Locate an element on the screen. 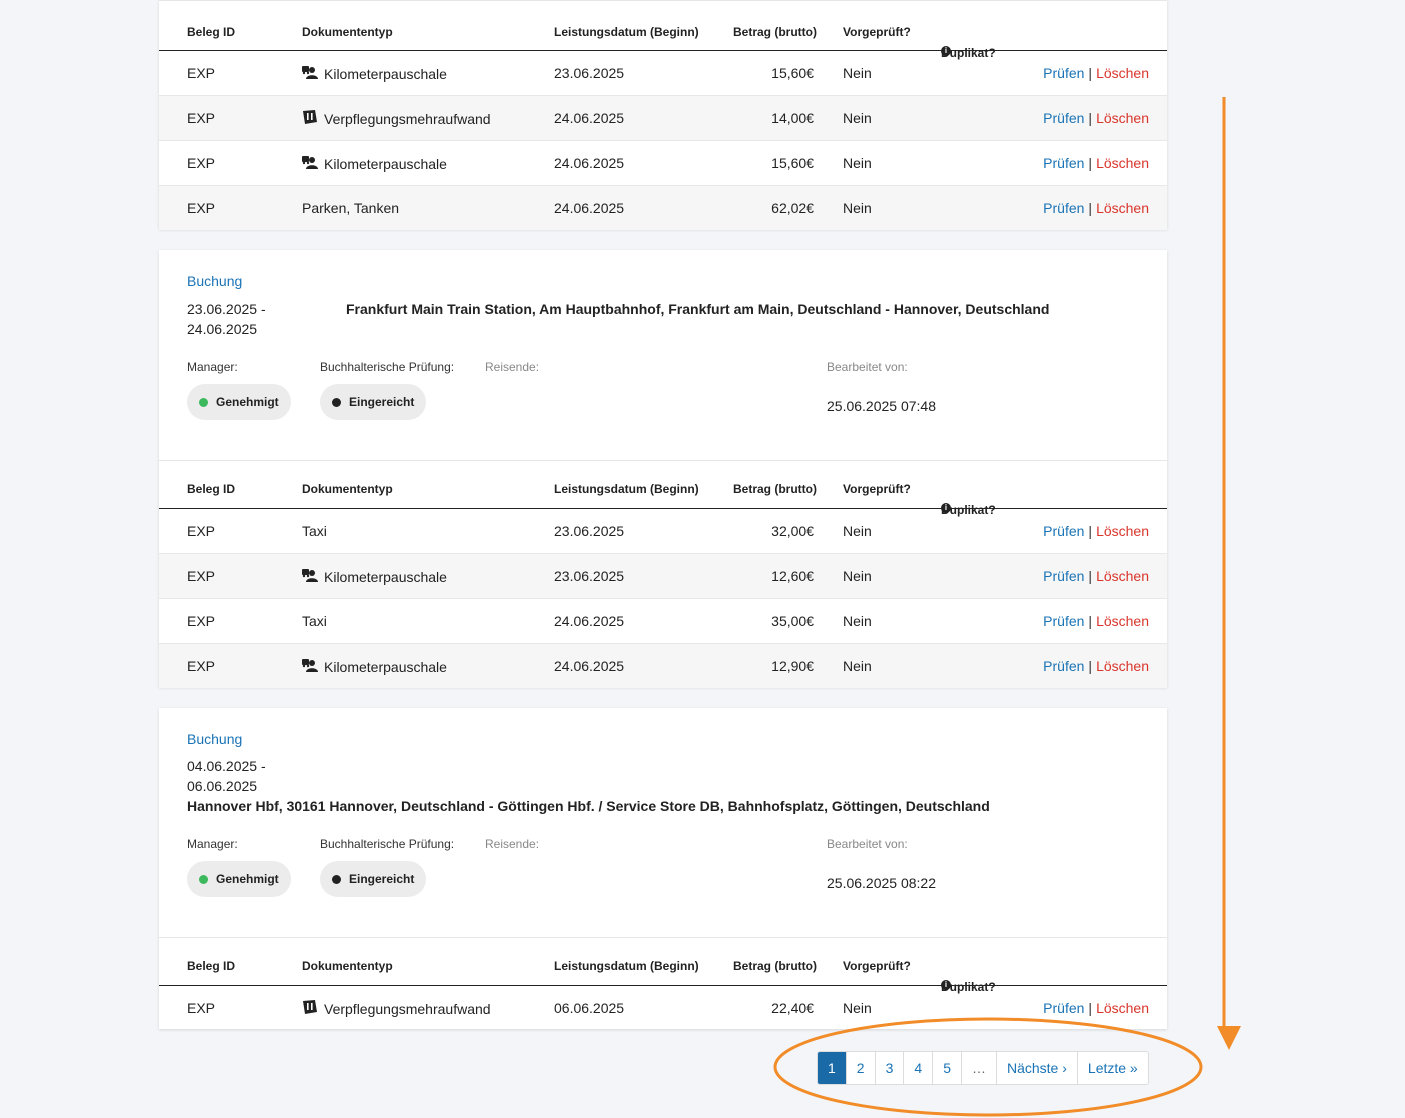 This screenshot has height=1118, width=1405. accounting-label: Buchhalterische Prüfung: is located at coordinates (387, 844).